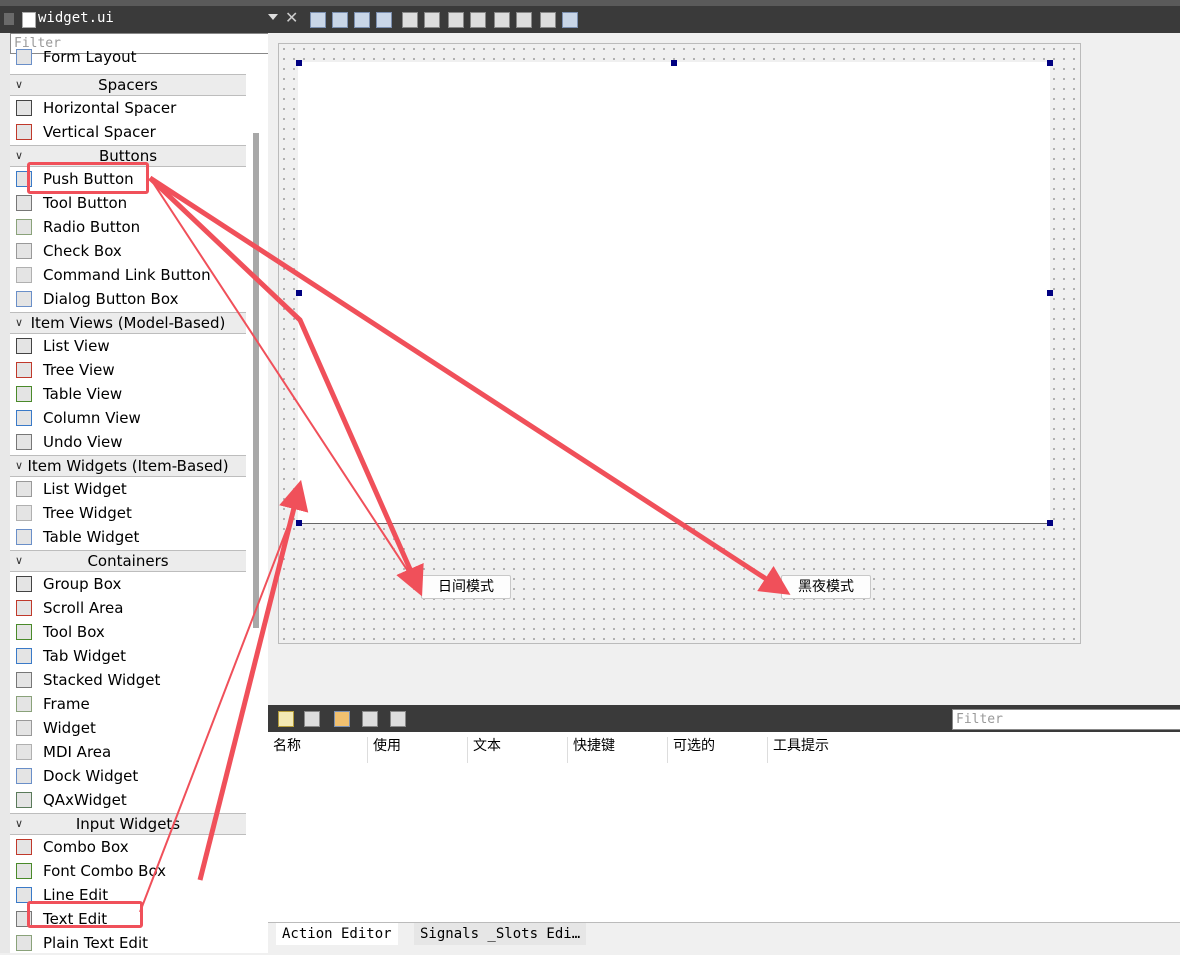  I want to click on arrow-thin-day, so click(283, 381).